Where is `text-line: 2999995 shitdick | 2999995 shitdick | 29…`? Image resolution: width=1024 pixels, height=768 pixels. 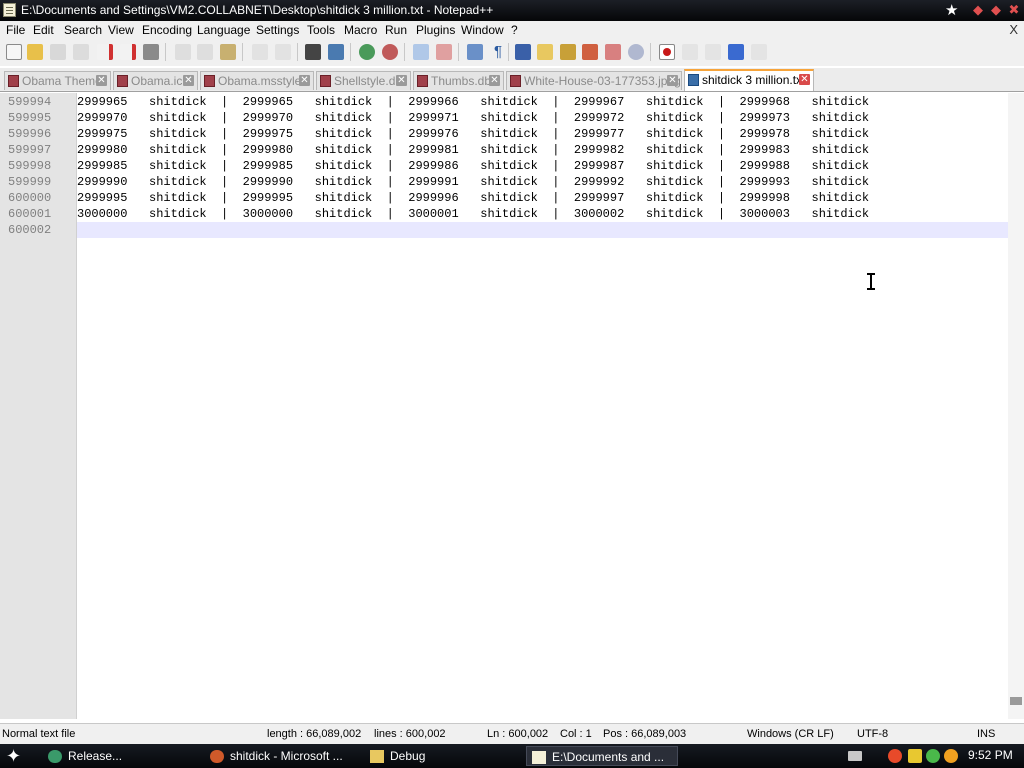 text-line: 2999995 shitdick | 2999995 shitdick | 29… is located at coordinates (542, 198).